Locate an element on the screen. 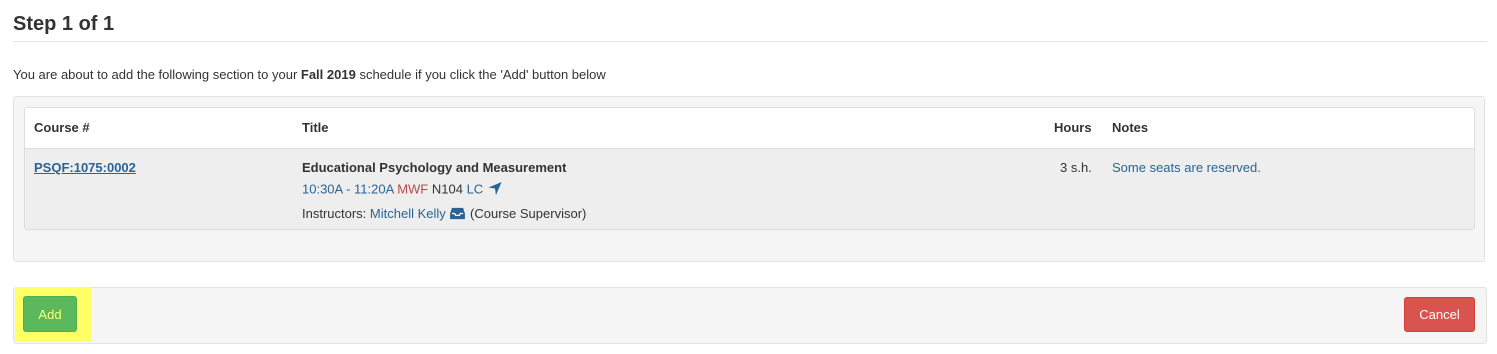  step-title: Step 1 of 1 is located at coordinates (64, 24).